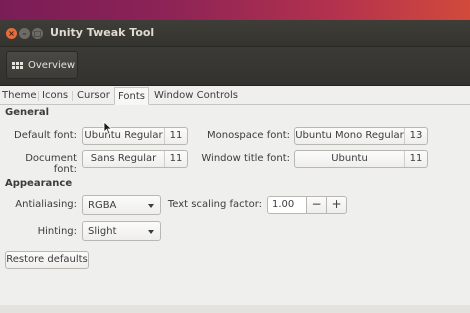 This screenshot has height=313, width=470. Describe the element at coordinates (102, 205) in the screenshot. I see `antialiasing-value: RGBA` at that location.